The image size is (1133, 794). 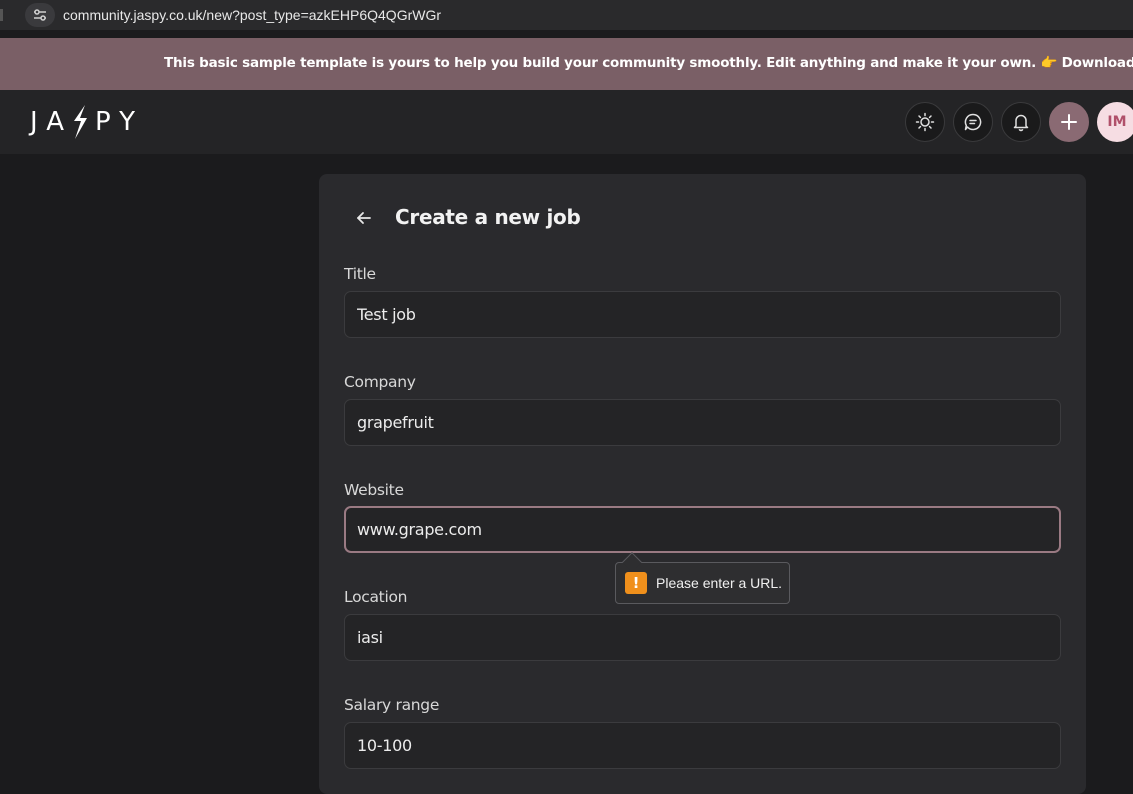 What do you see at coordinates (376, 597) in the screenshot?
I see `location-label: Location` at bounding box center [376, 597].